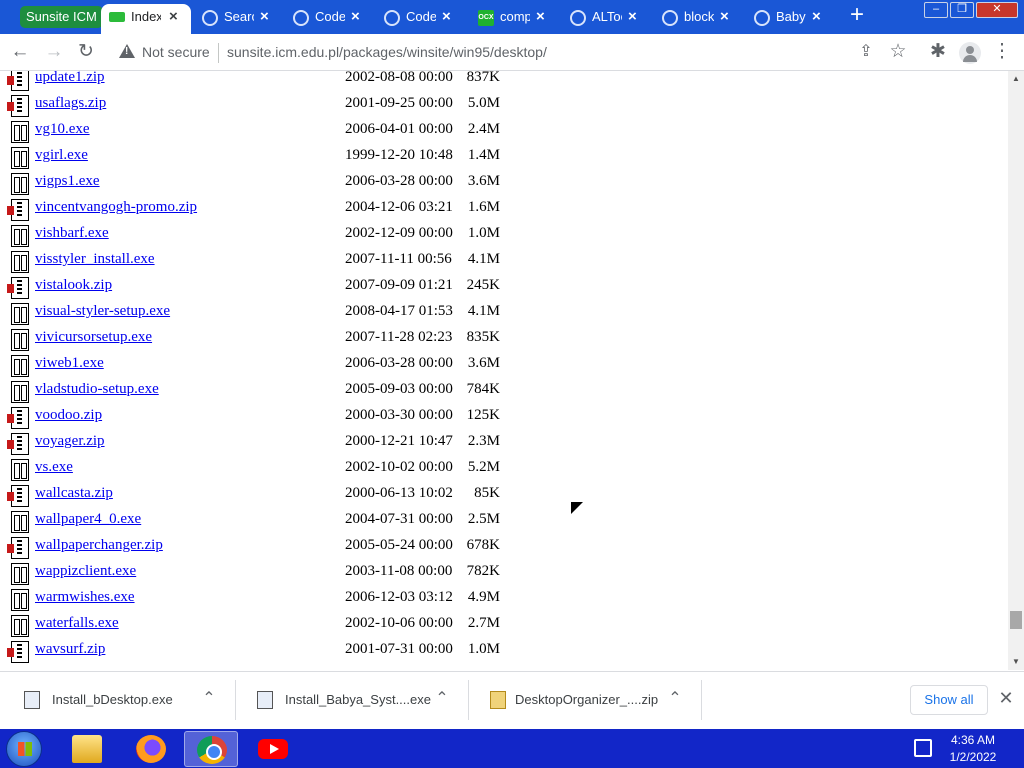 This screenshot has width=1024, height=768. I want to click on taskbar-chrome, so click(211, 749).